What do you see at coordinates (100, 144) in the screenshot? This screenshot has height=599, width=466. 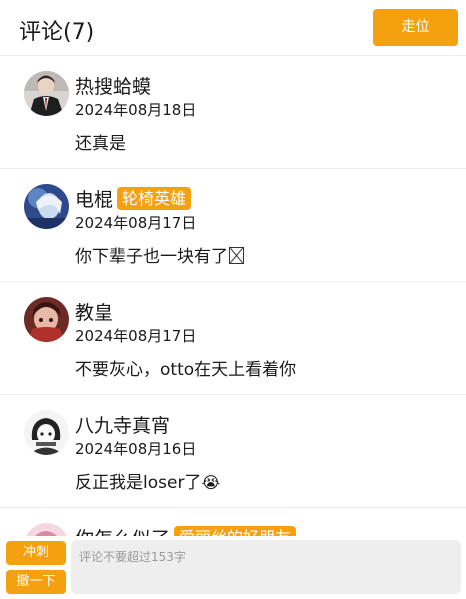 I see `comment-content: 还真是` at bounding box center [100, 144].